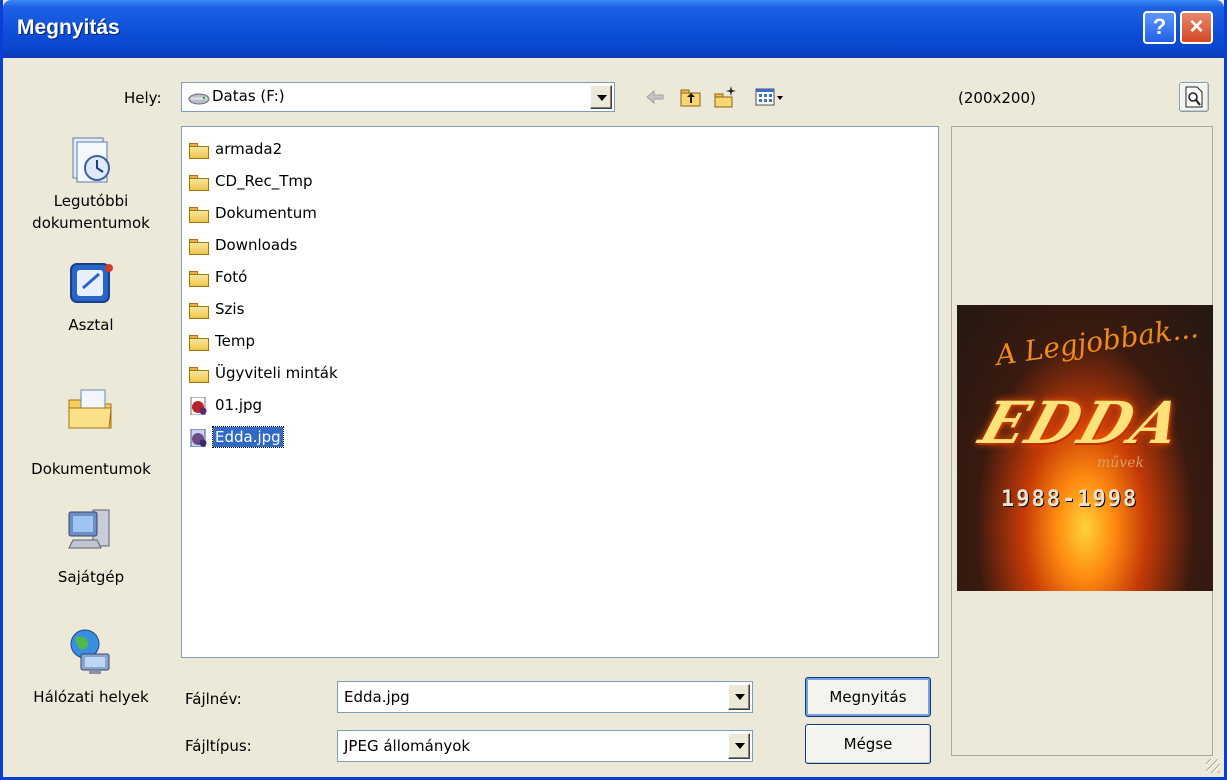 The width and height of the screenshot is (1227, 780). Describe the element at coordinates (91, 325) in the screenshot. I see `place-desktop-label: Asztal` at that location.